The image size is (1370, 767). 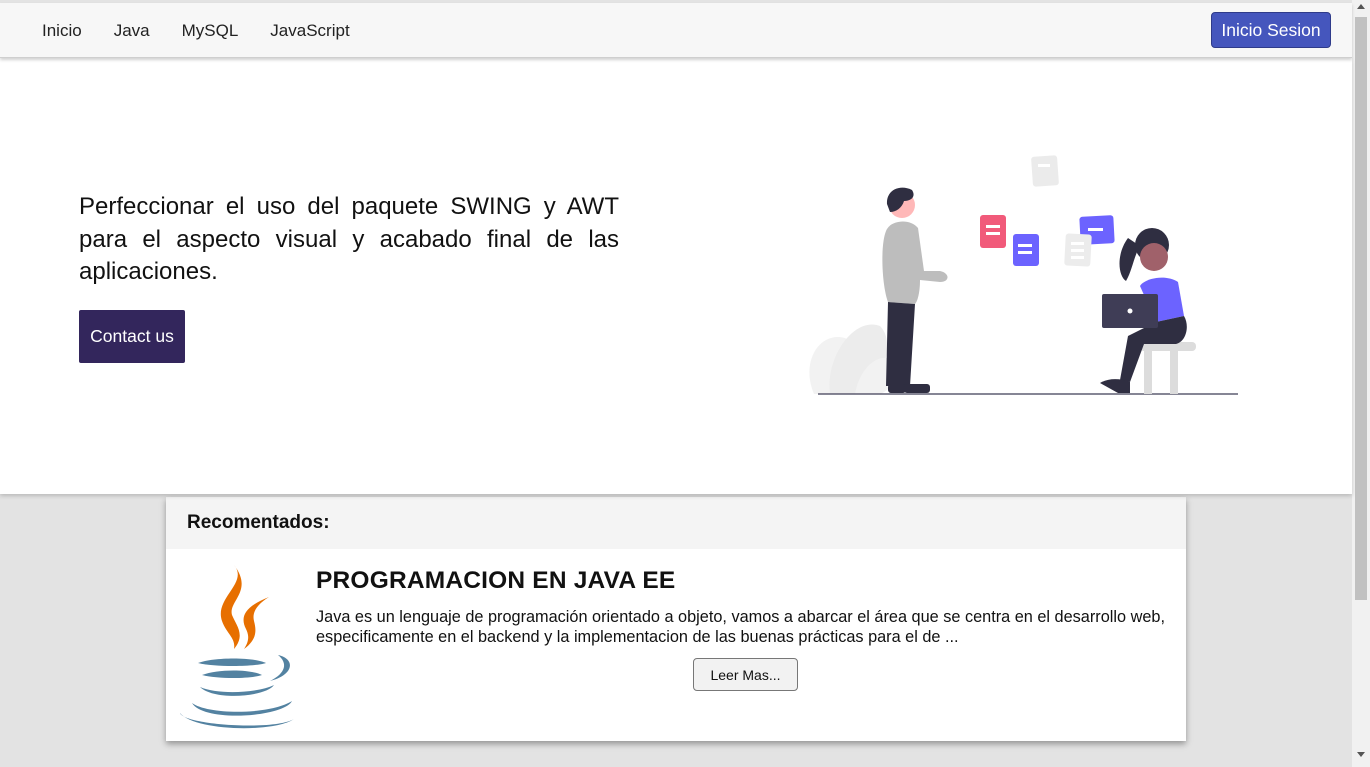 What do you see at coordinates (1361, 6) in the screenshot?
I see `scroll-up-arrow-icon` at bounding box center [1361, 6].